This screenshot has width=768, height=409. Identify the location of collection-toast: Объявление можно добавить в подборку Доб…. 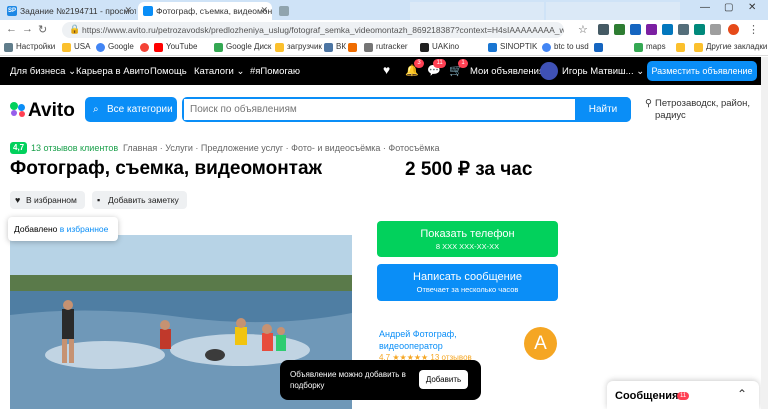
(380, 380).